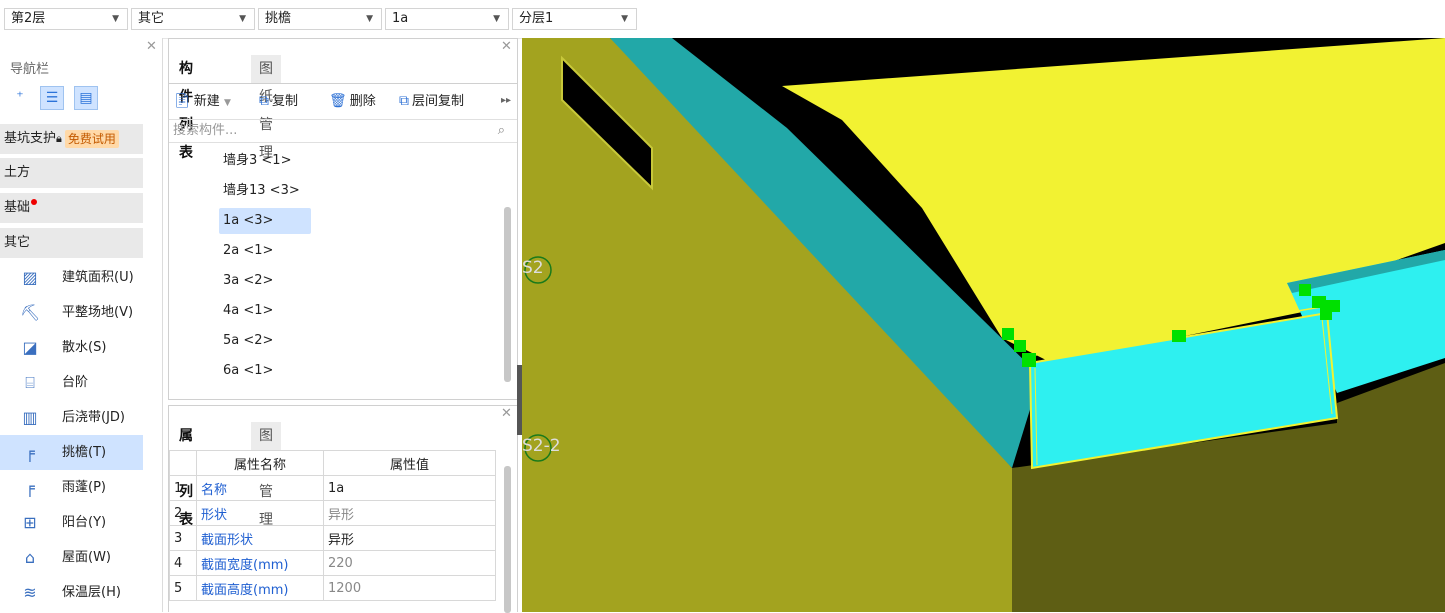  I want to click on table-row: 1 名称 1a, so click(332, 488).